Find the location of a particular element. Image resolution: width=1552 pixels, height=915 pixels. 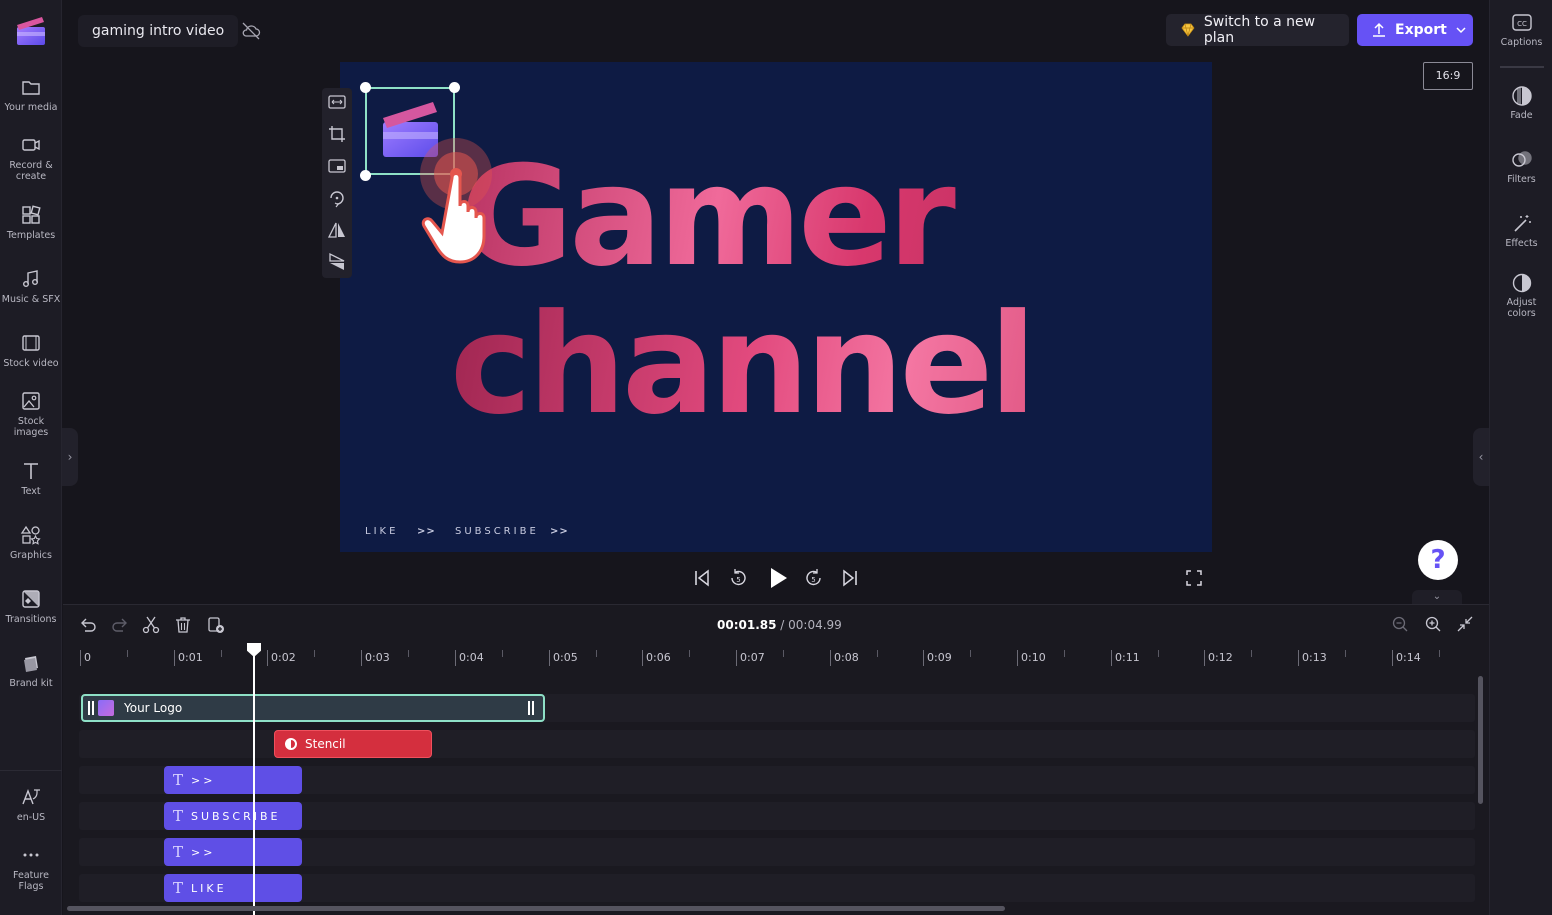

magic-wand-icon is located at coordinates (1522, 223).